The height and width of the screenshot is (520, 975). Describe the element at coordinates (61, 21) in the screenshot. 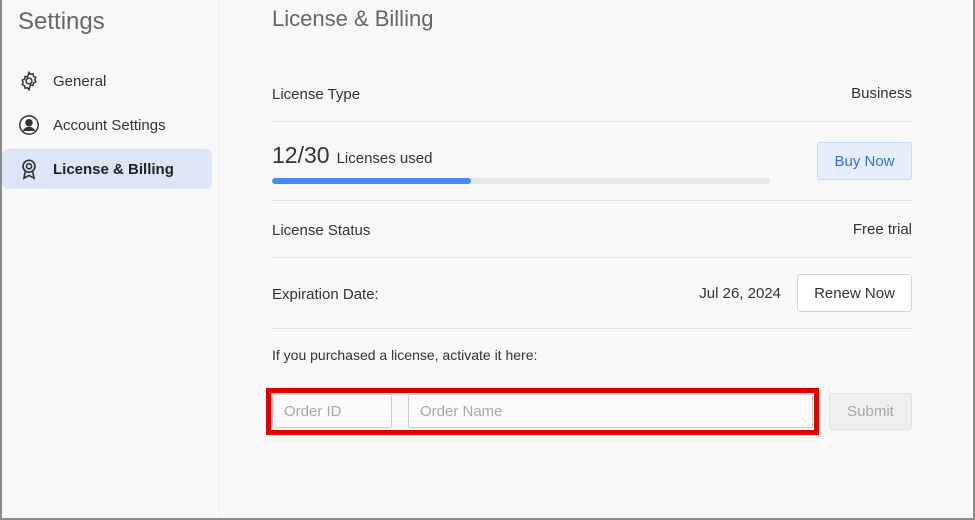

I see `sidebar-title: Settings` at that location.